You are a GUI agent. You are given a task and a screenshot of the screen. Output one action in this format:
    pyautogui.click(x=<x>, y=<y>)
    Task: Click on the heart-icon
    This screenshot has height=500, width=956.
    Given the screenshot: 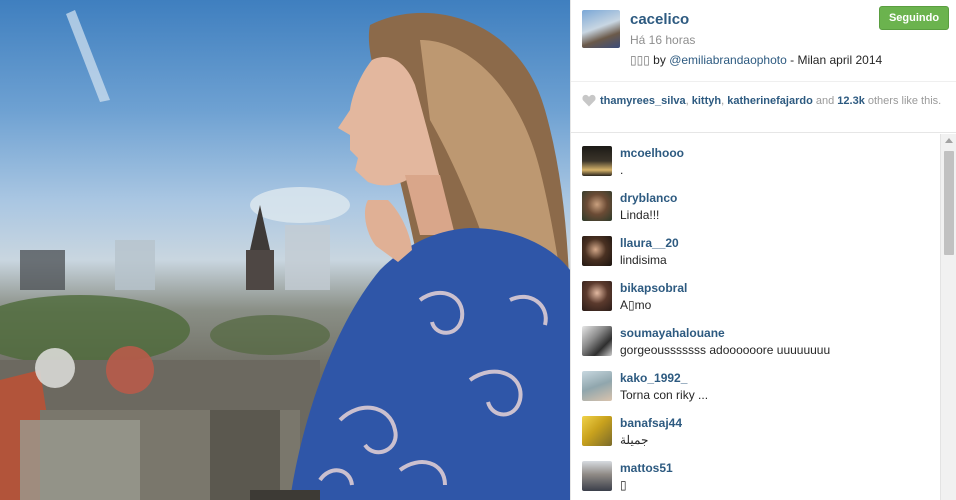 What is the action you would take?
    pyautogui.click(x=589, y=100)
    